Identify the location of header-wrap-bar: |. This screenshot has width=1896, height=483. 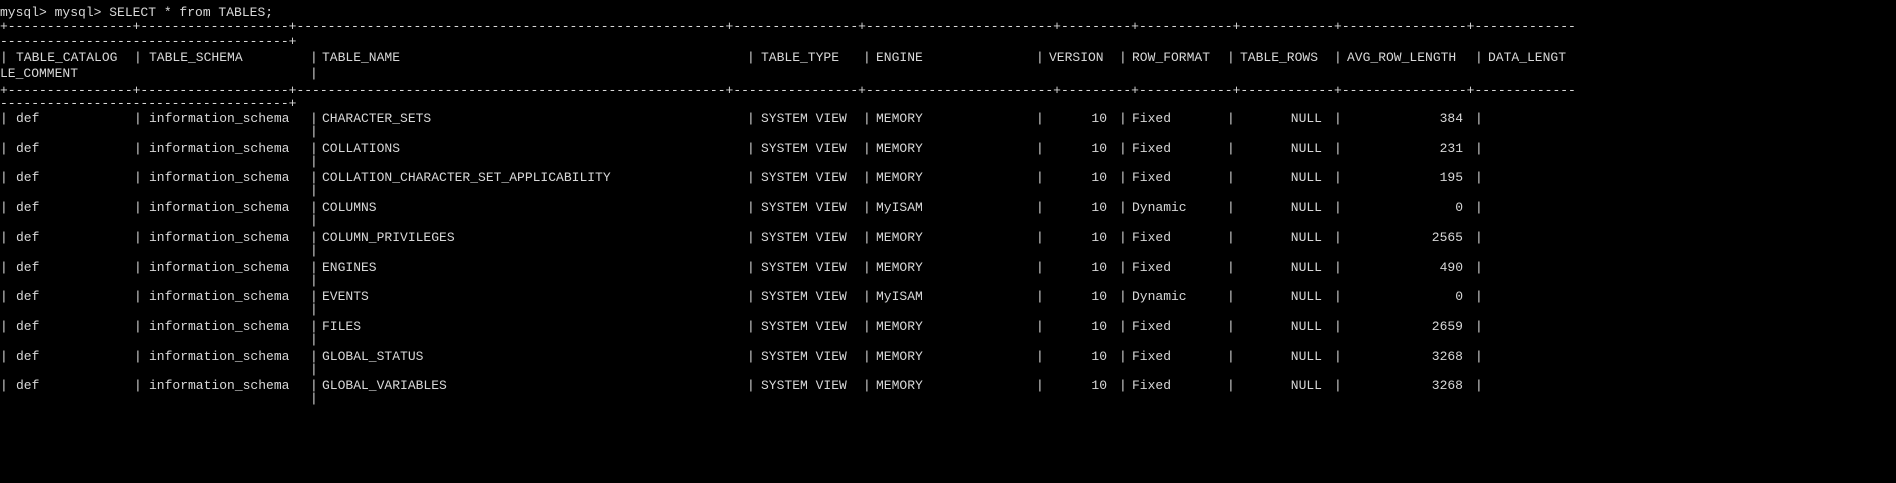
(314, 73).